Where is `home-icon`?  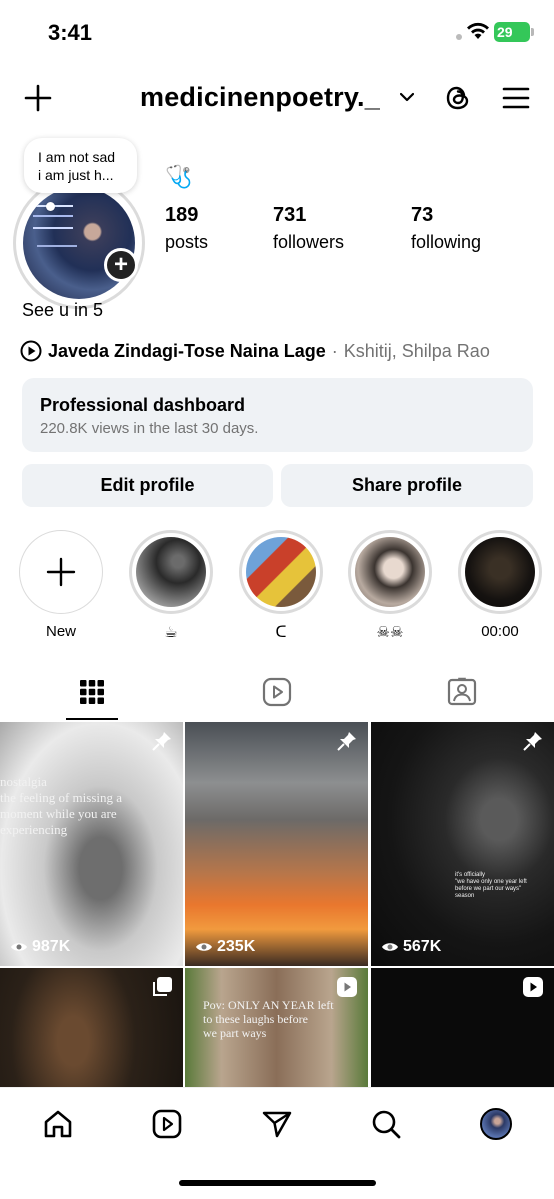 home-icon is located at coordinates (58, 1124).